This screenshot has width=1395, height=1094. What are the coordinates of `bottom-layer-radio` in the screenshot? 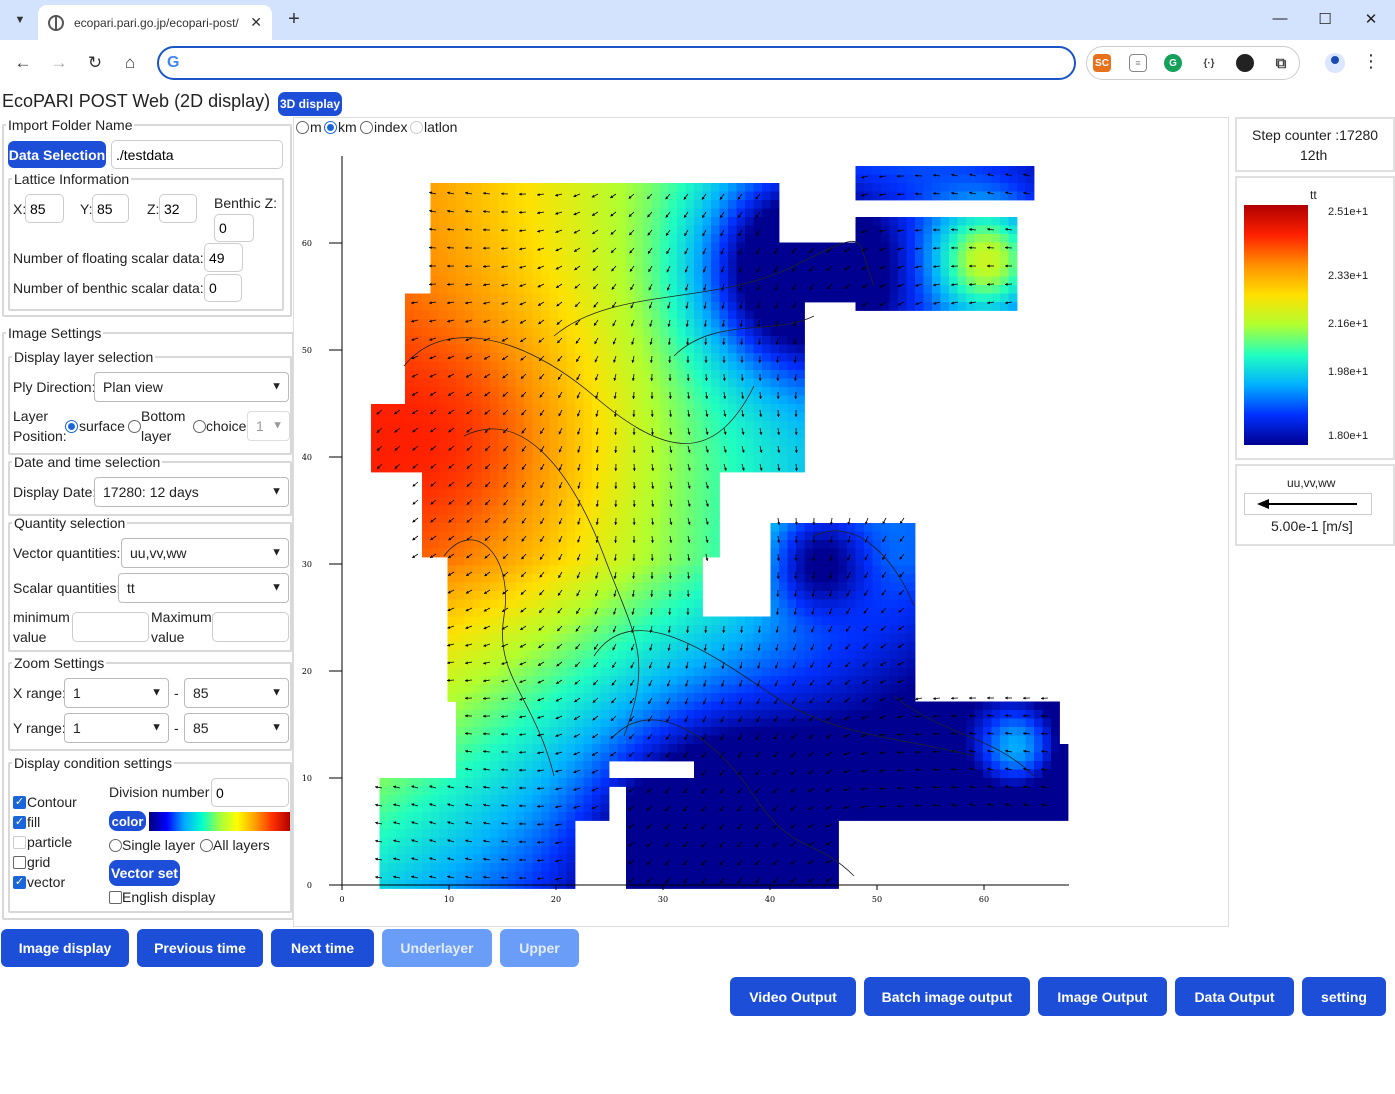 It's located at (134, 426).